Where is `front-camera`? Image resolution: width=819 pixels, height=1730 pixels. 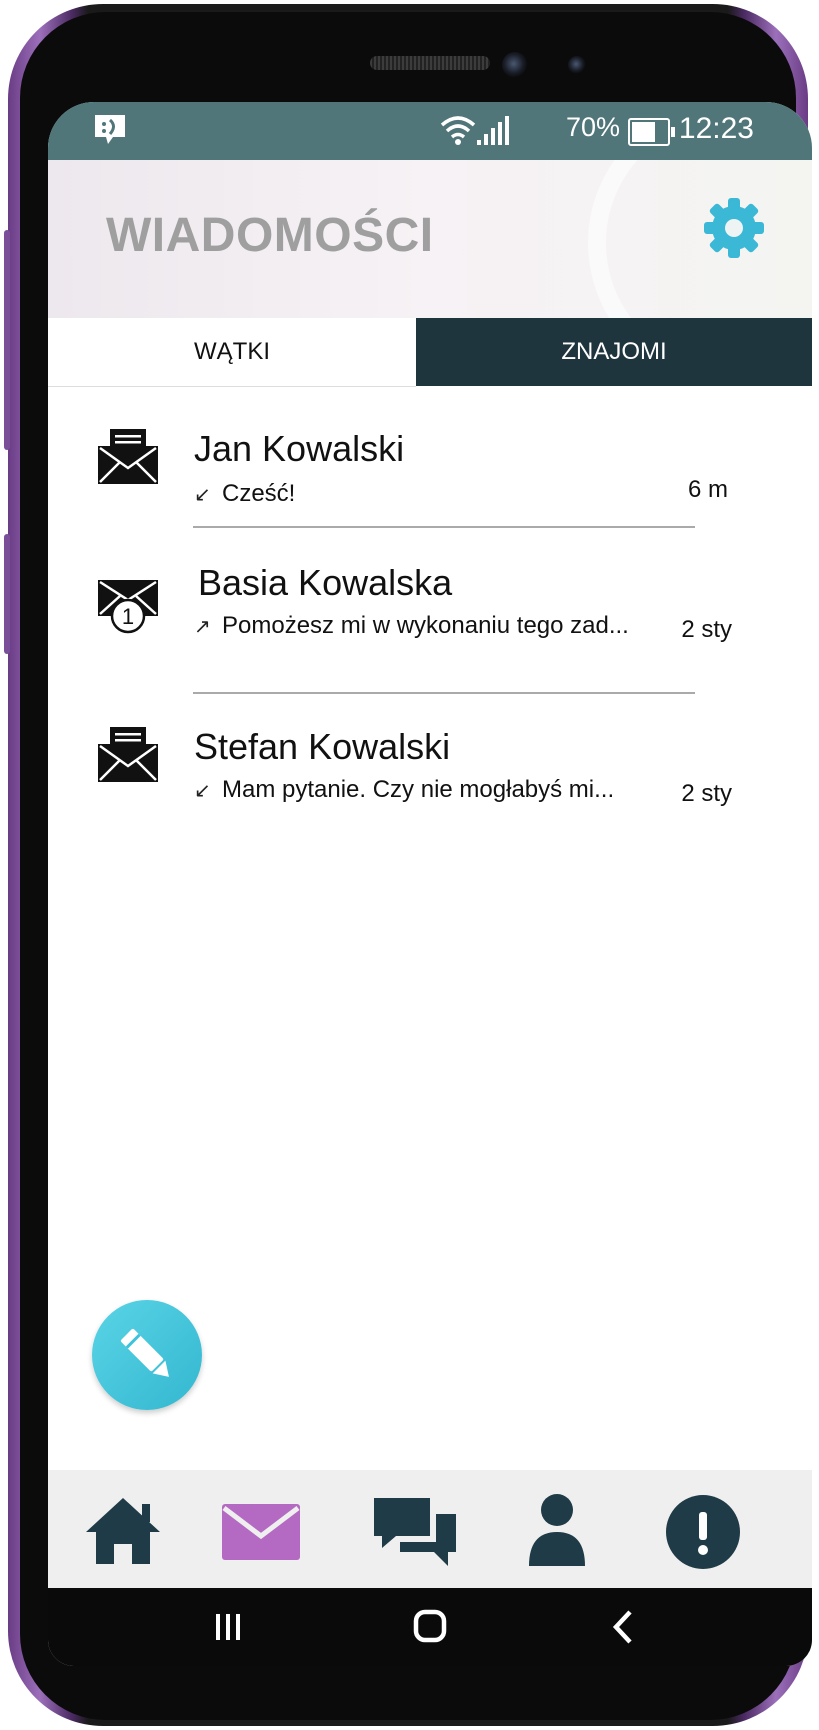
front-camera is located at coordinates (515, 65).